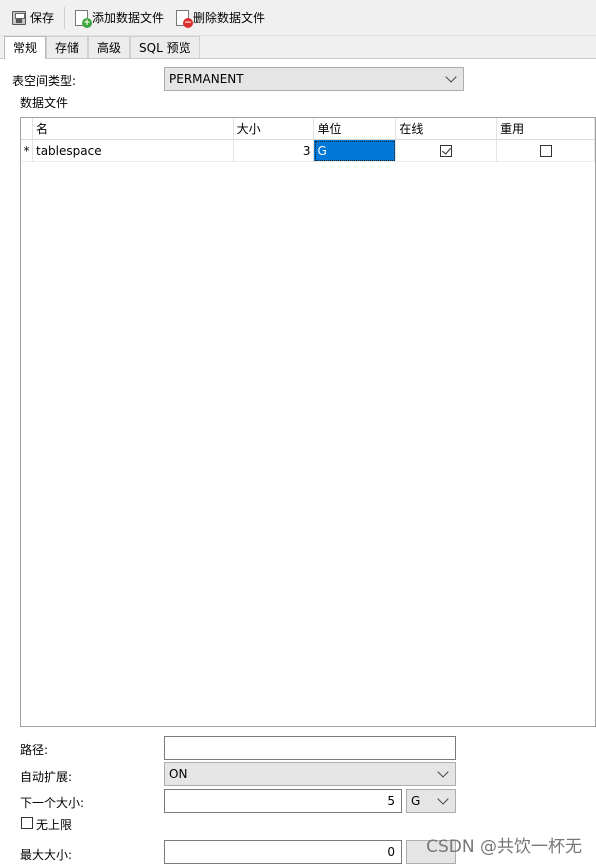 The width and height of the screenshot is (596, 865). What do you see at coordinates (274, 151) in the screenshot?
I see `size-cell: 3` at bounding box center [274, 151].